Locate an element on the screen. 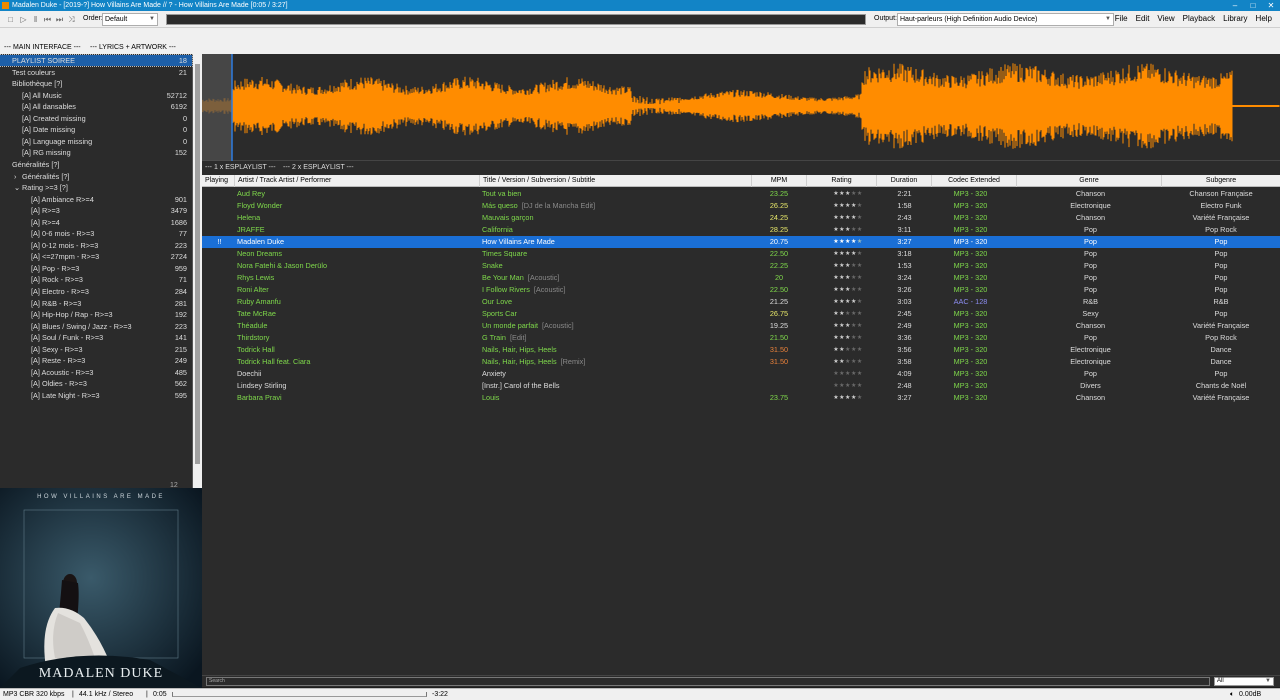 The image size is (1280, 700). column-artist: Artist / Track Artist / Performer is located at coordinates (357, 181).